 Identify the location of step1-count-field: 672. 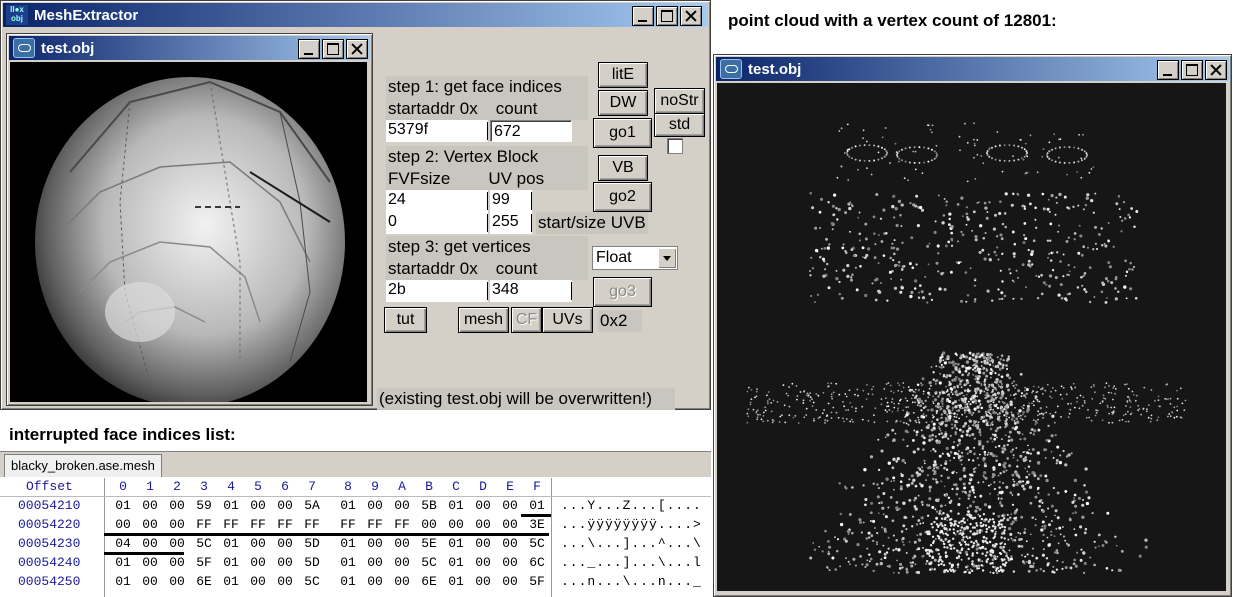
(531, 131).